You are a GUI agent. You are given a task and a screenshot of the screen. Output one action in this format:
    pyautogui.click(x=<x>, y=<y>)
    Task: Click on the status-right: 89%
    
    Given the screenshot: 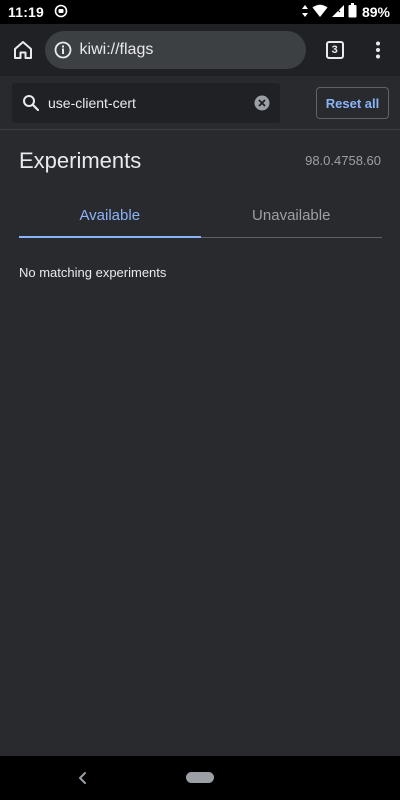 What is the action you would take?
    pyautogui.click(x=345, y=12)
    